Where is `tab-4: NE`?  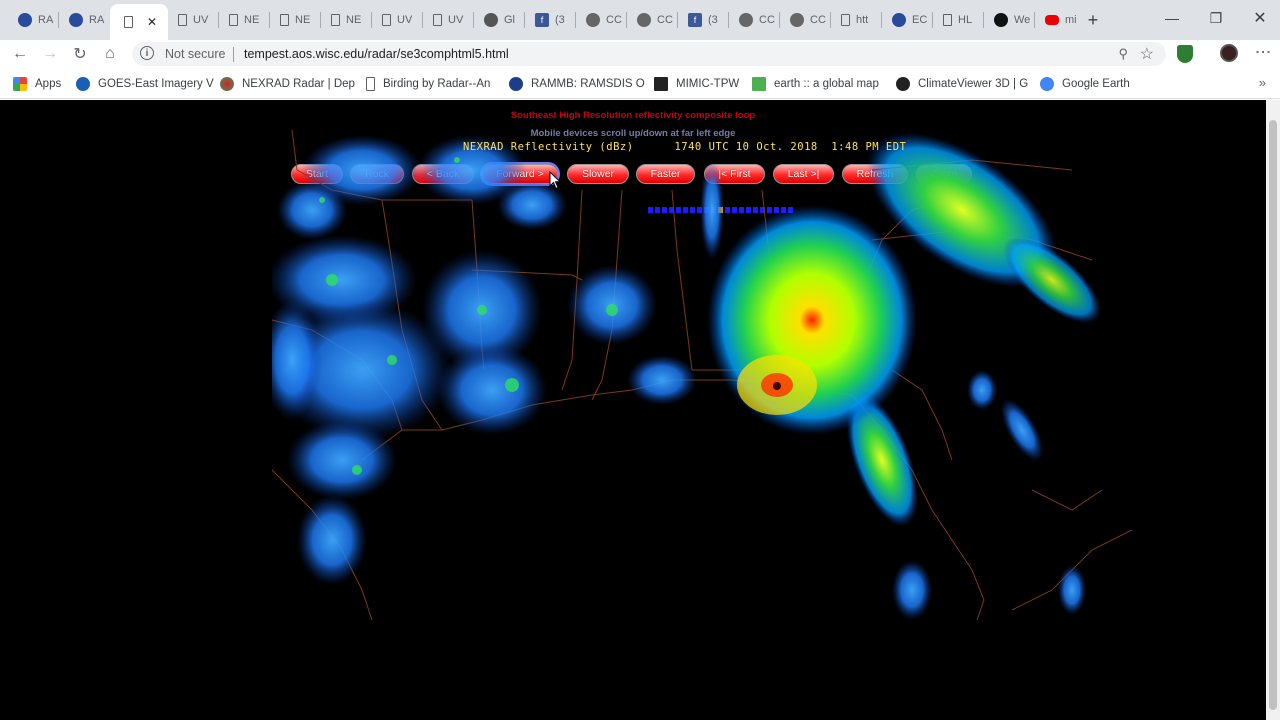 tab-4: NE is located at coordinates (244, 20).